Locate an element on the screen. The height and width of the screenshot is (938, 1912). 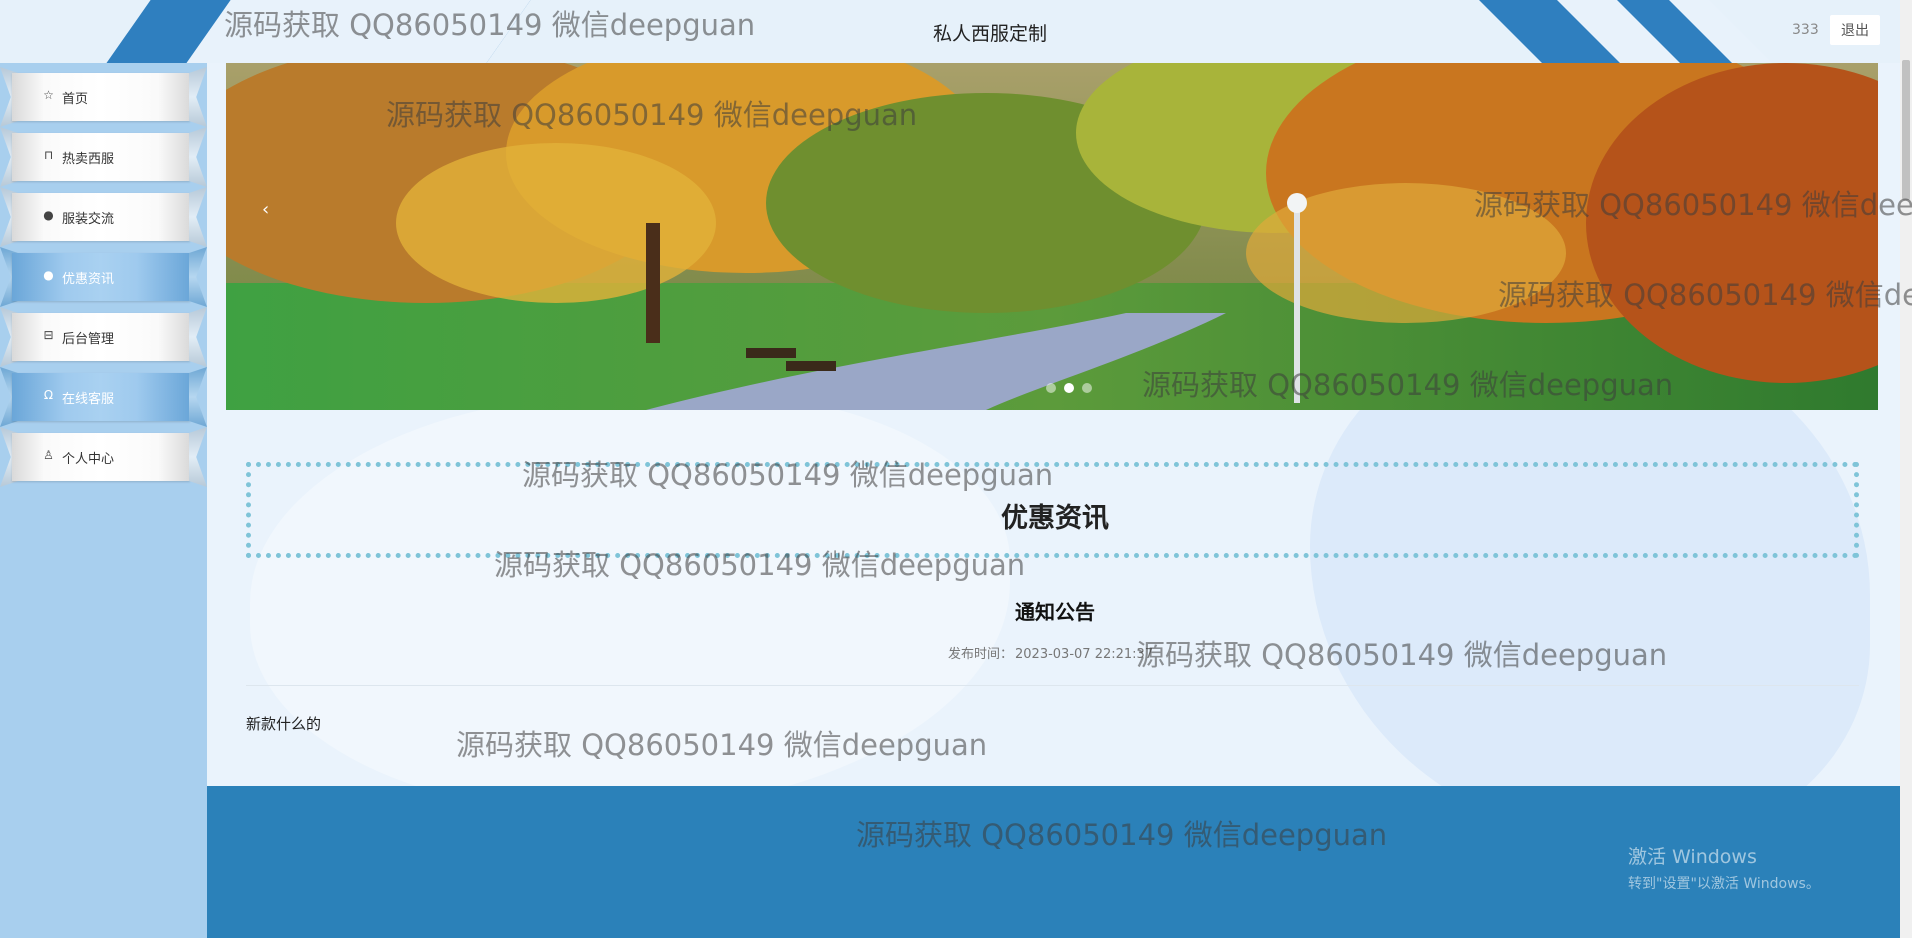
sidebar-item-admin: ⊟ 后台管理 is located at coordinates (103, 337).